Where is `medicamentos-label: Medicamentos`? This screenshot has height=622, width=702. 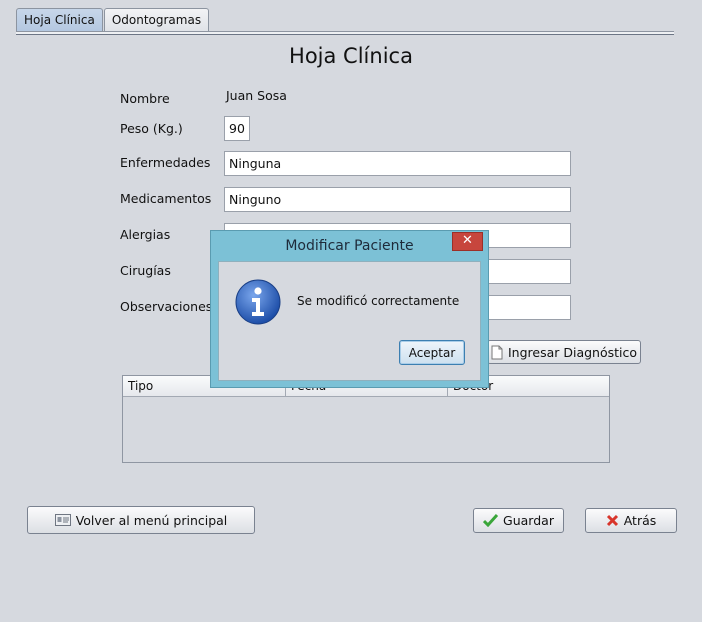
medicamentos-label: Medicamentos is located at coordinates (166, 198).